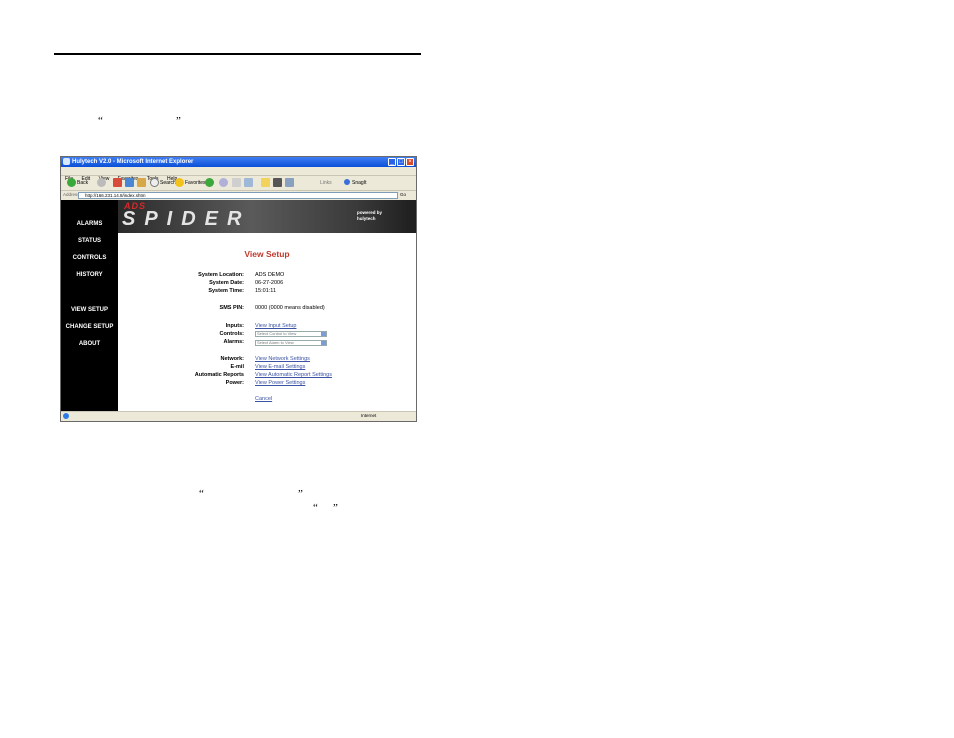 The image size is (954, 738). Describe the element at coordinates (275, 326) in the screenshot. I see `view-input-setup-link: View Input Setup` at that location.